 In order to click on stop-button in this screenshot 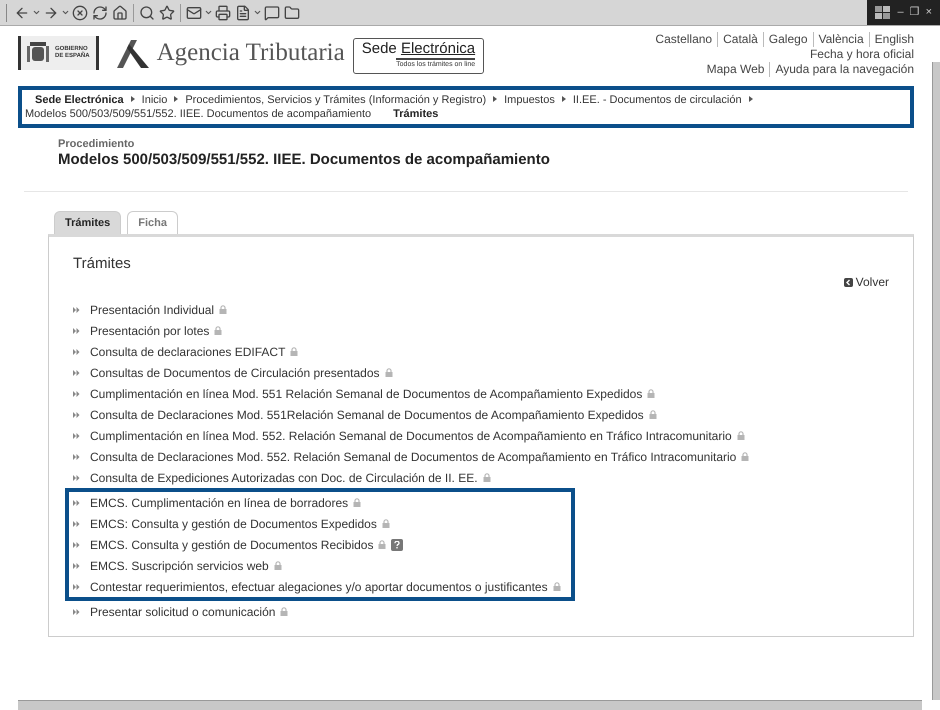, I will do `click(80, 12)`.